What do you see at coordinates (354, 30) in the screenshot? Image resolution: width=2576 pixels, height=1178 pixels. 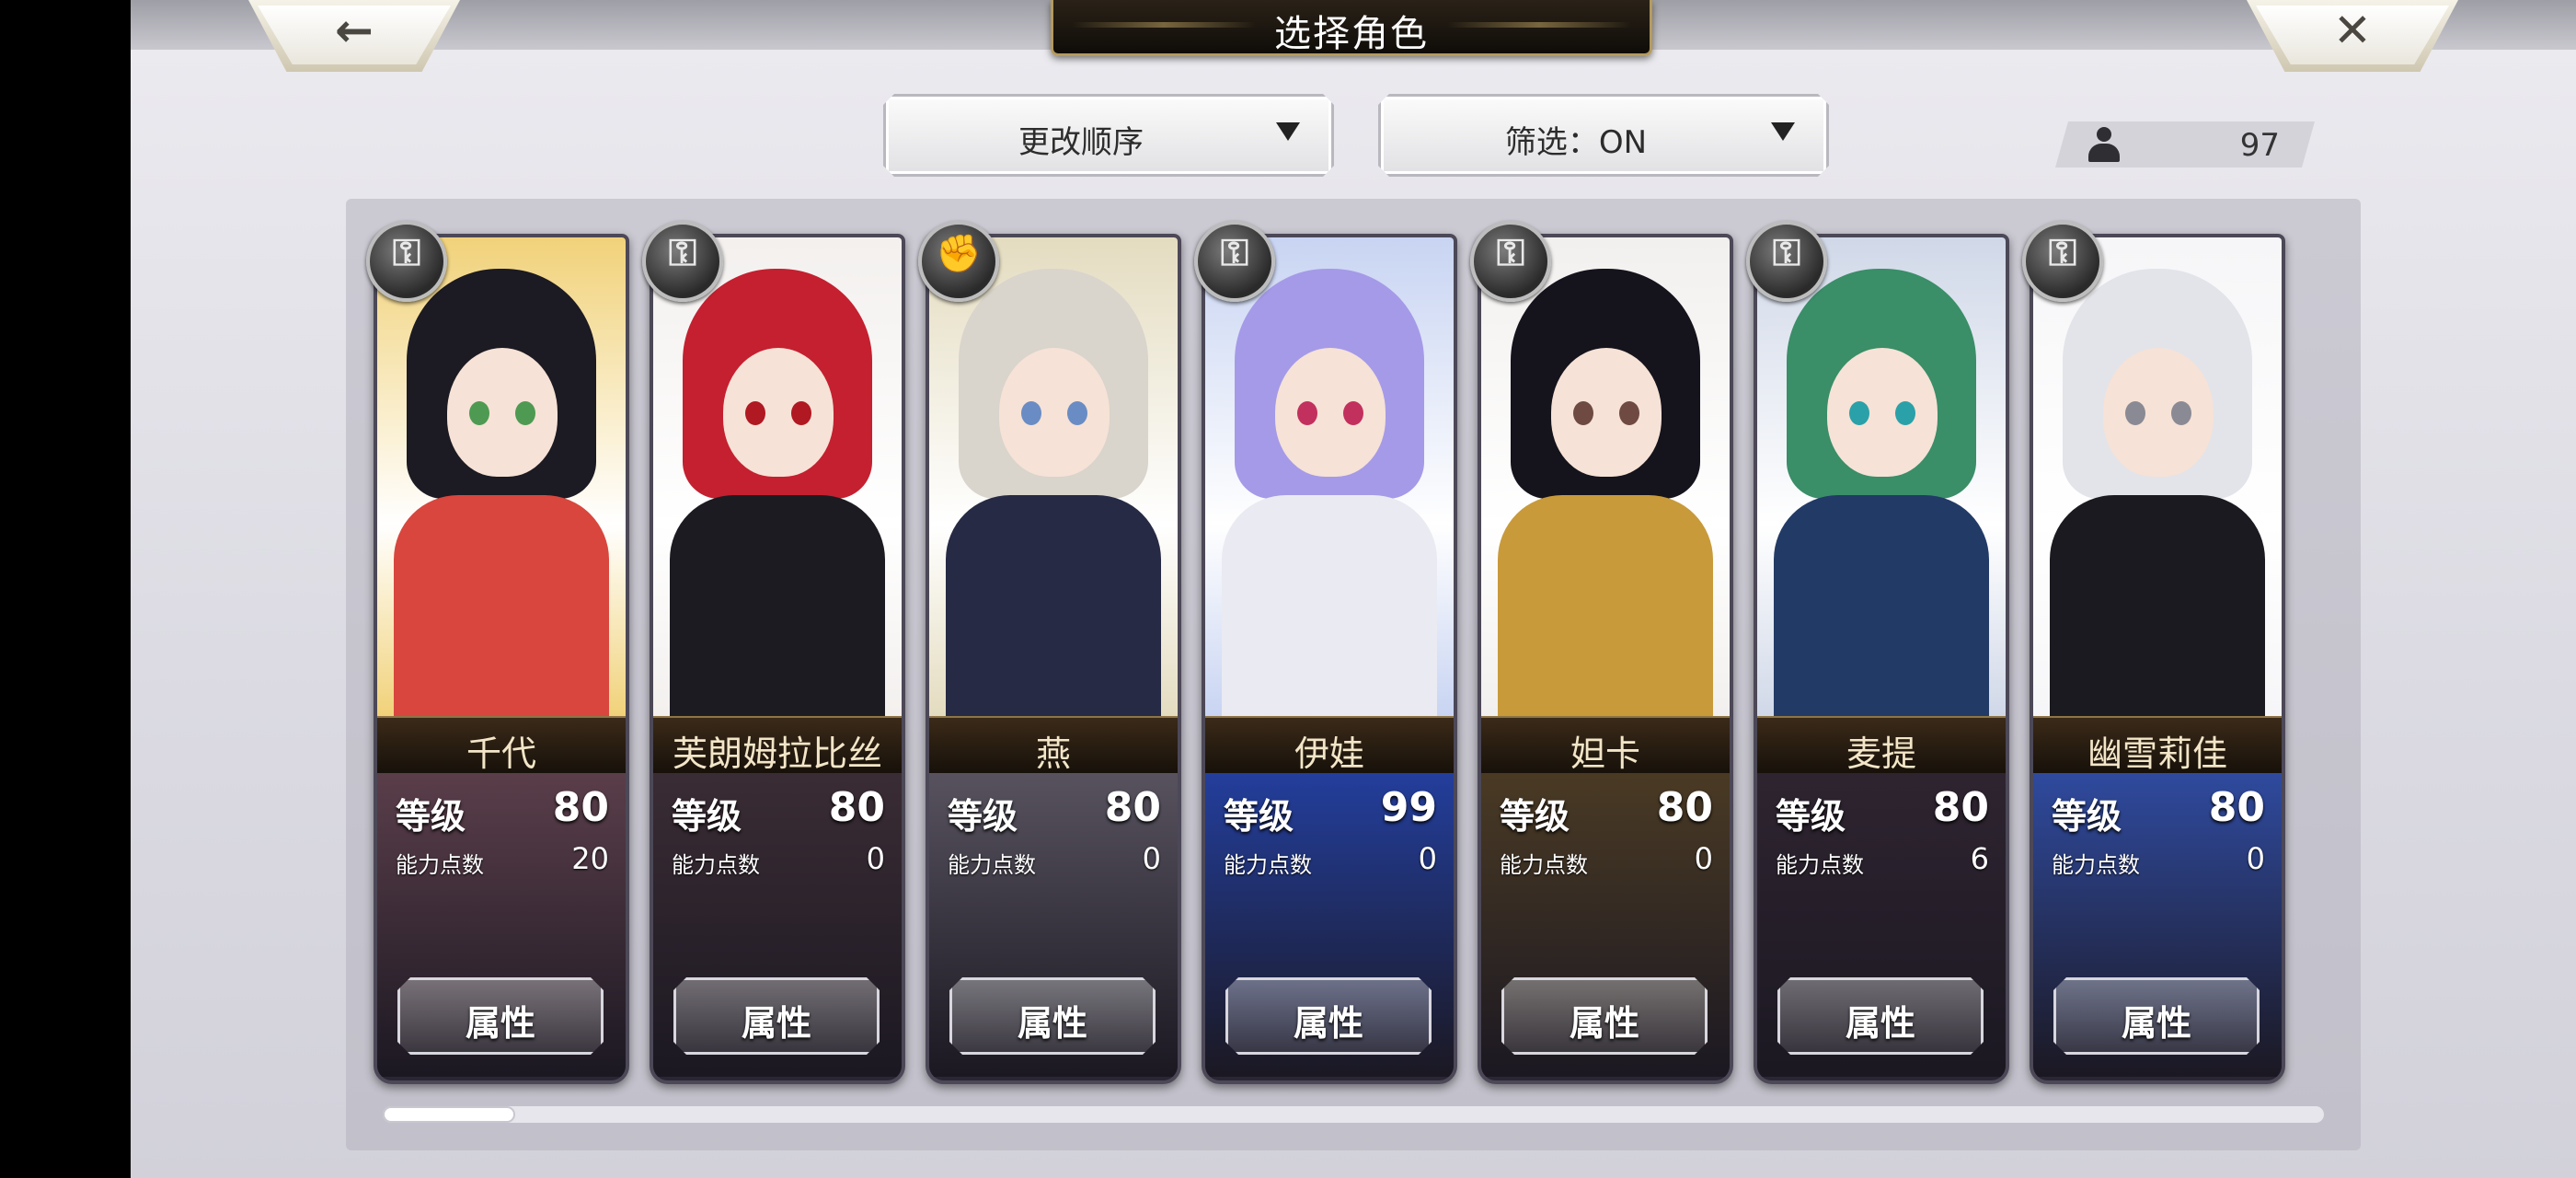 I see `back-arrow-icon: ←` at bounding box center [354, 30].